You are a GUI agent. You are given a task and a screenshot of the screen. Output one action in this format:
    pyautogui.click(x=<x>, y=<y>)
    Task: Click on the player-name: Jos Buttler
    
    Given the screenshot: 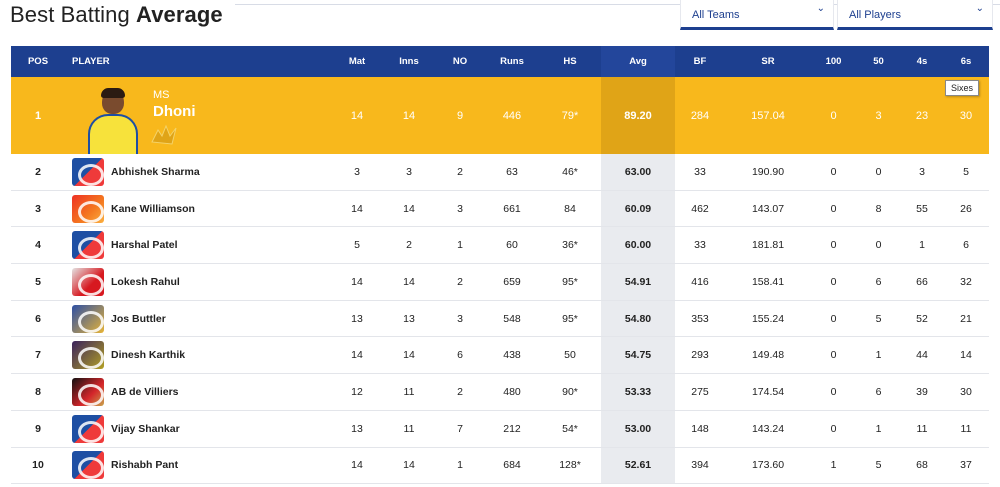 What is the action you would take?
    pyautogui.click(x=138, y=319)
    